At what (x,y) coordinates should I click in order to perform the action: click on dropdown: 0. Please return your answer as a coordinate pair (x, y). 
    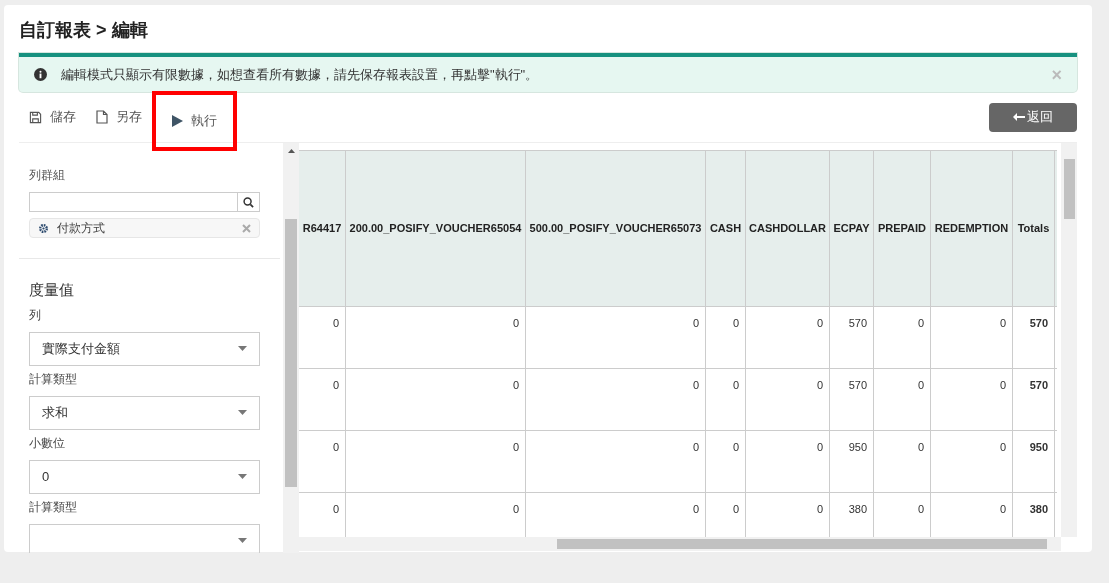
    Looking at the image, I should click on (144, 476).